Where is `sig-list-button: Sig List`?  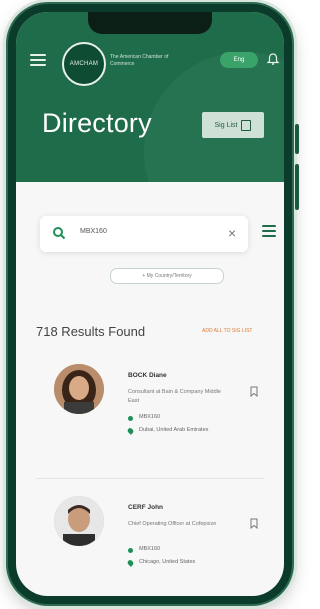
sig-list-button: Sig List is located at coordinates (233, 125).